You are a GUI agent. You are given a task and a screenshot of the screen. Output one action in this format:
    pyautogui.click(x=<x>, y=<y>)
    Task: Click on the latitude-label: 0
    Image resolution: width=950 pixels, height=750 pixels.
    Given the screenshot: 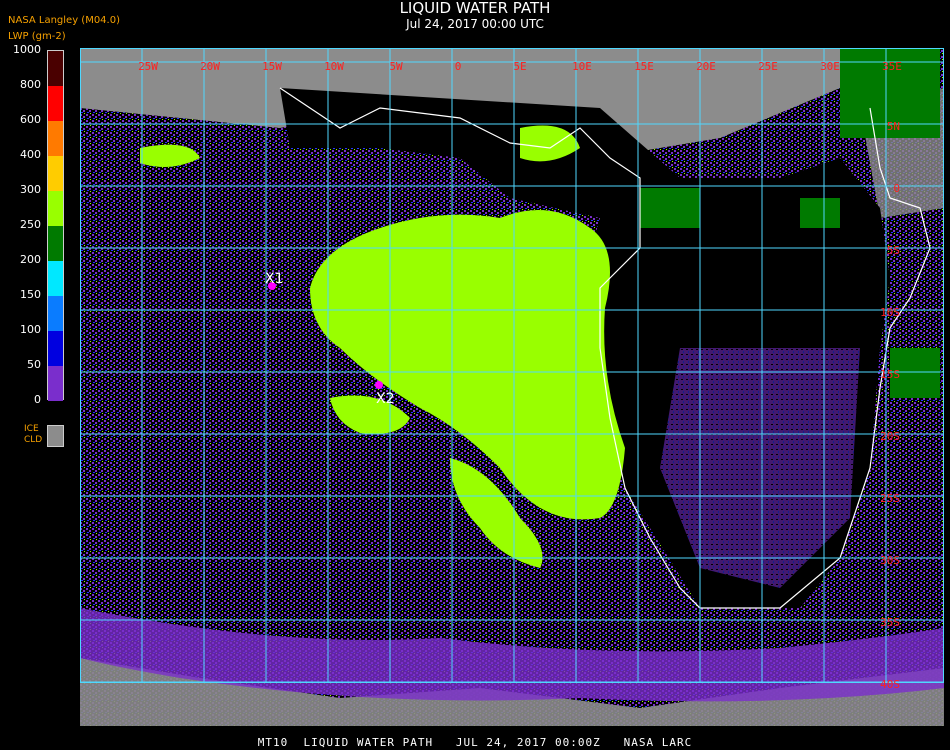 What is the action you would take?
    pyautogui.click(x=896, y=188)
    